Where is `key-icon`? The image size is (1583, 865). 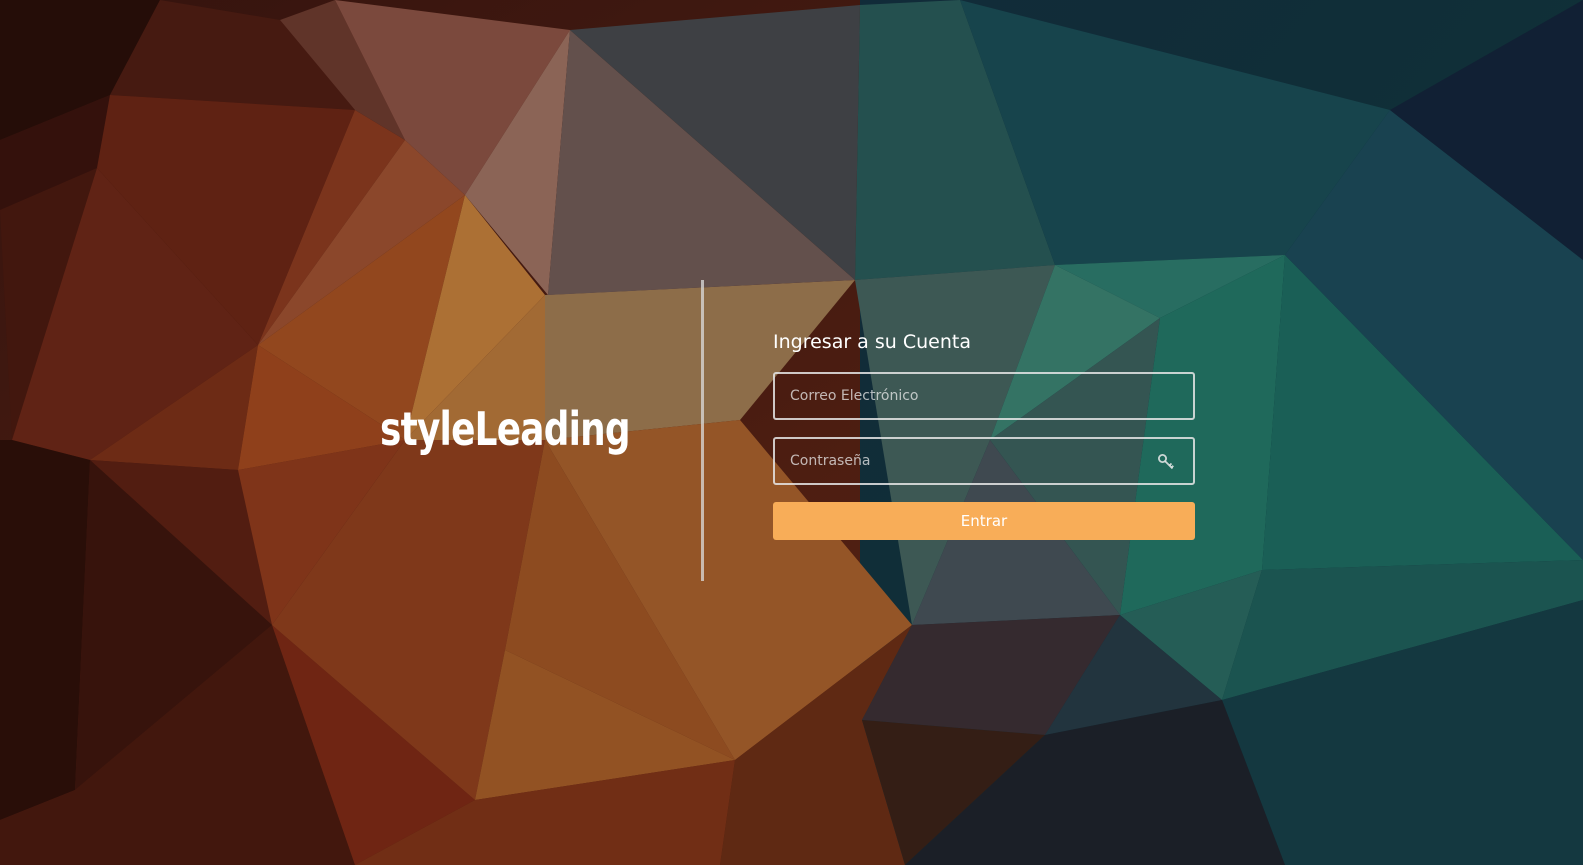
key-icon is located at coordinates (1166, 462).